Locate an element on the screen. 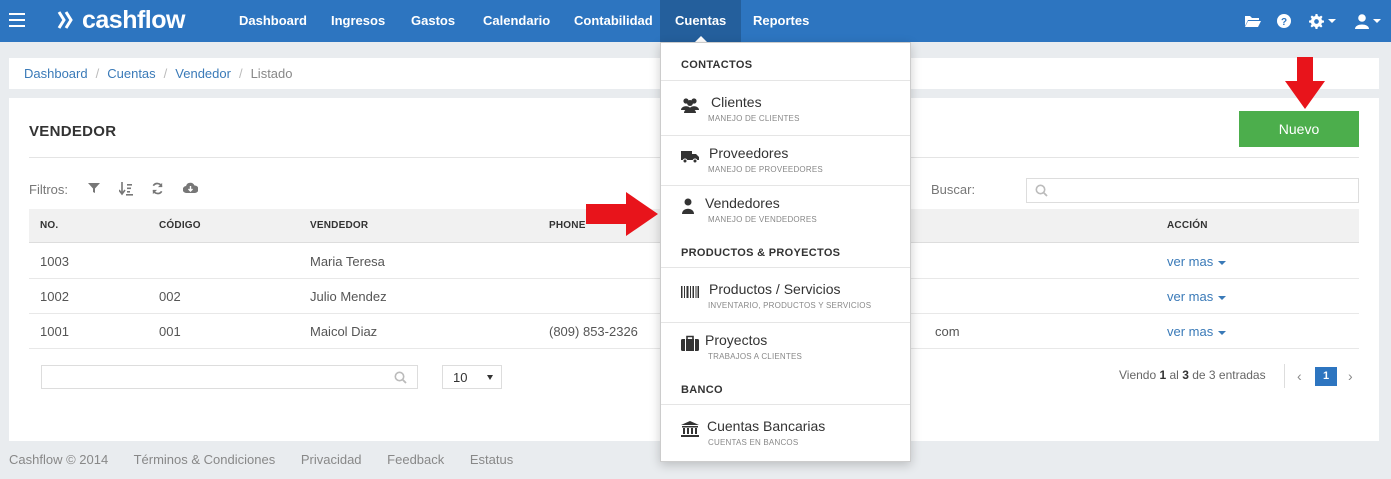 The height and width of the screenshot is (479, 1391). refresh-icon is located at coordinates (158, 189).